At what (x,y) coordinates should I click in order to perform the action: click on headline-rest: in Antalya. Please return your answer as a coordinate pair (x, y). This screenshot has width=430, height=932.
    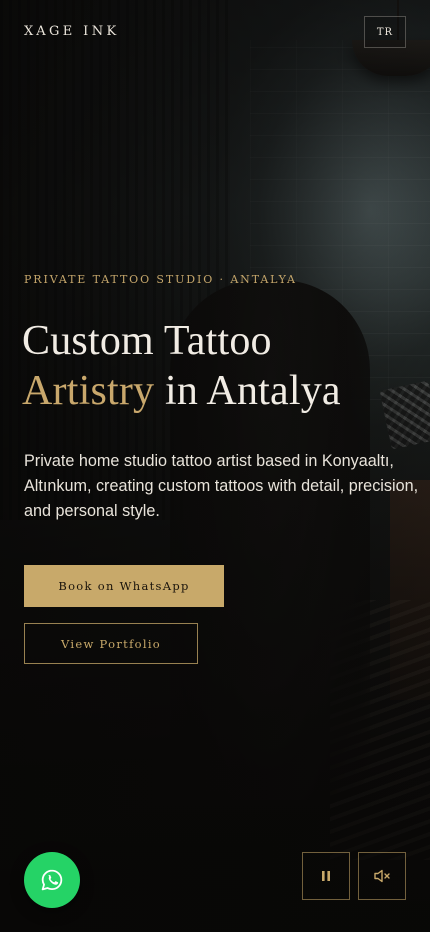
    Looking at the image, I should click on (247, 391).